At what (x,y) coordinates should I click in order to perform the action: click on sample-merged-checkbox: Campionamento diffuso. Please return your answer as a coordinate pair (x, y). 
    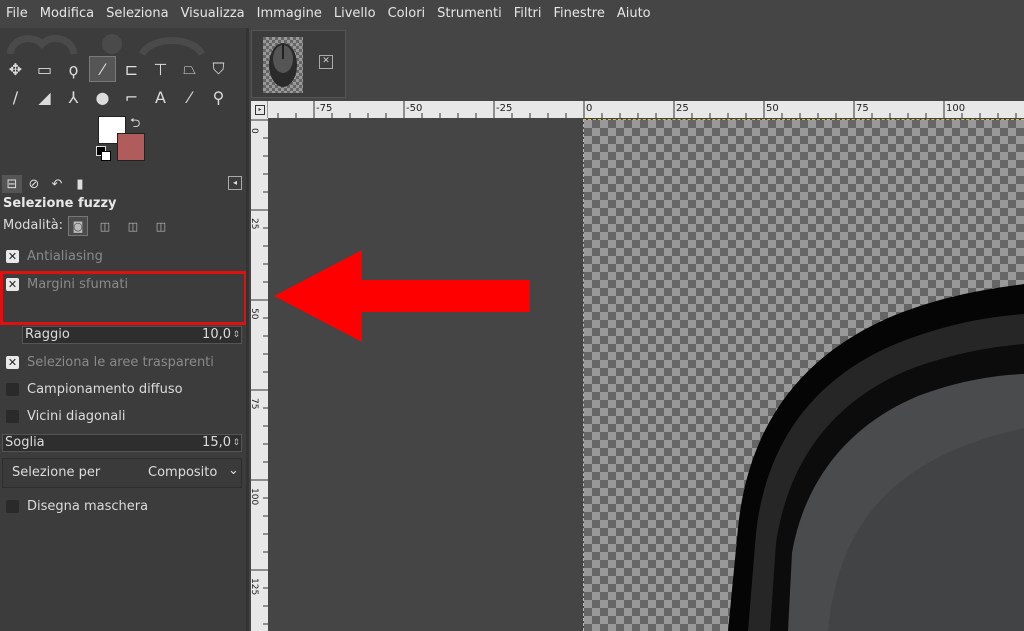
    Looking at the image, I should click on (94, 389).